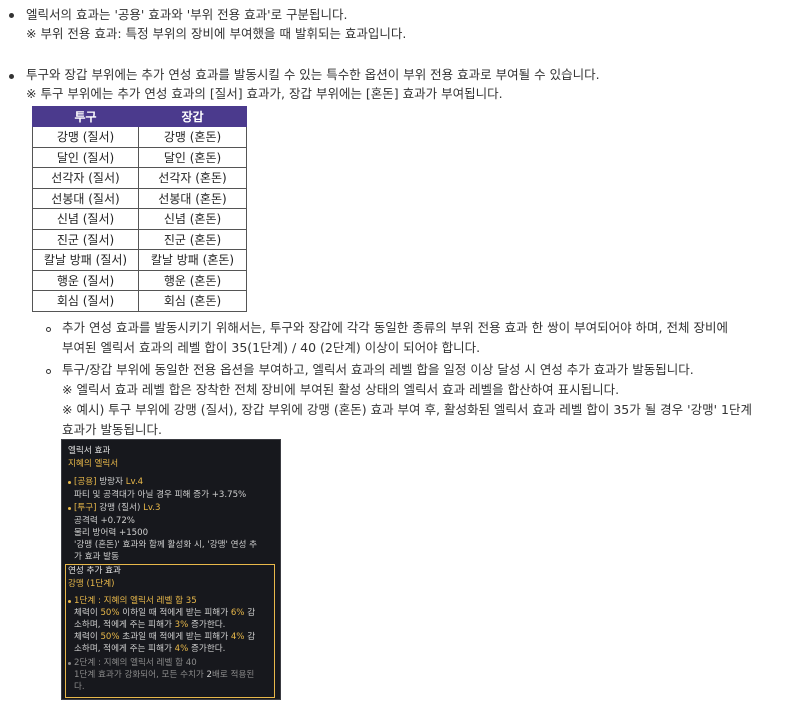 This screenshot has width=800, height=703. What do you see at coordinates (160, 495) in the screenshot?
I see `tooltip-common-desc: 파티 및 공격대가 아닐 경우 피해 증가 +3.75%` at bounding box center [160, 495].